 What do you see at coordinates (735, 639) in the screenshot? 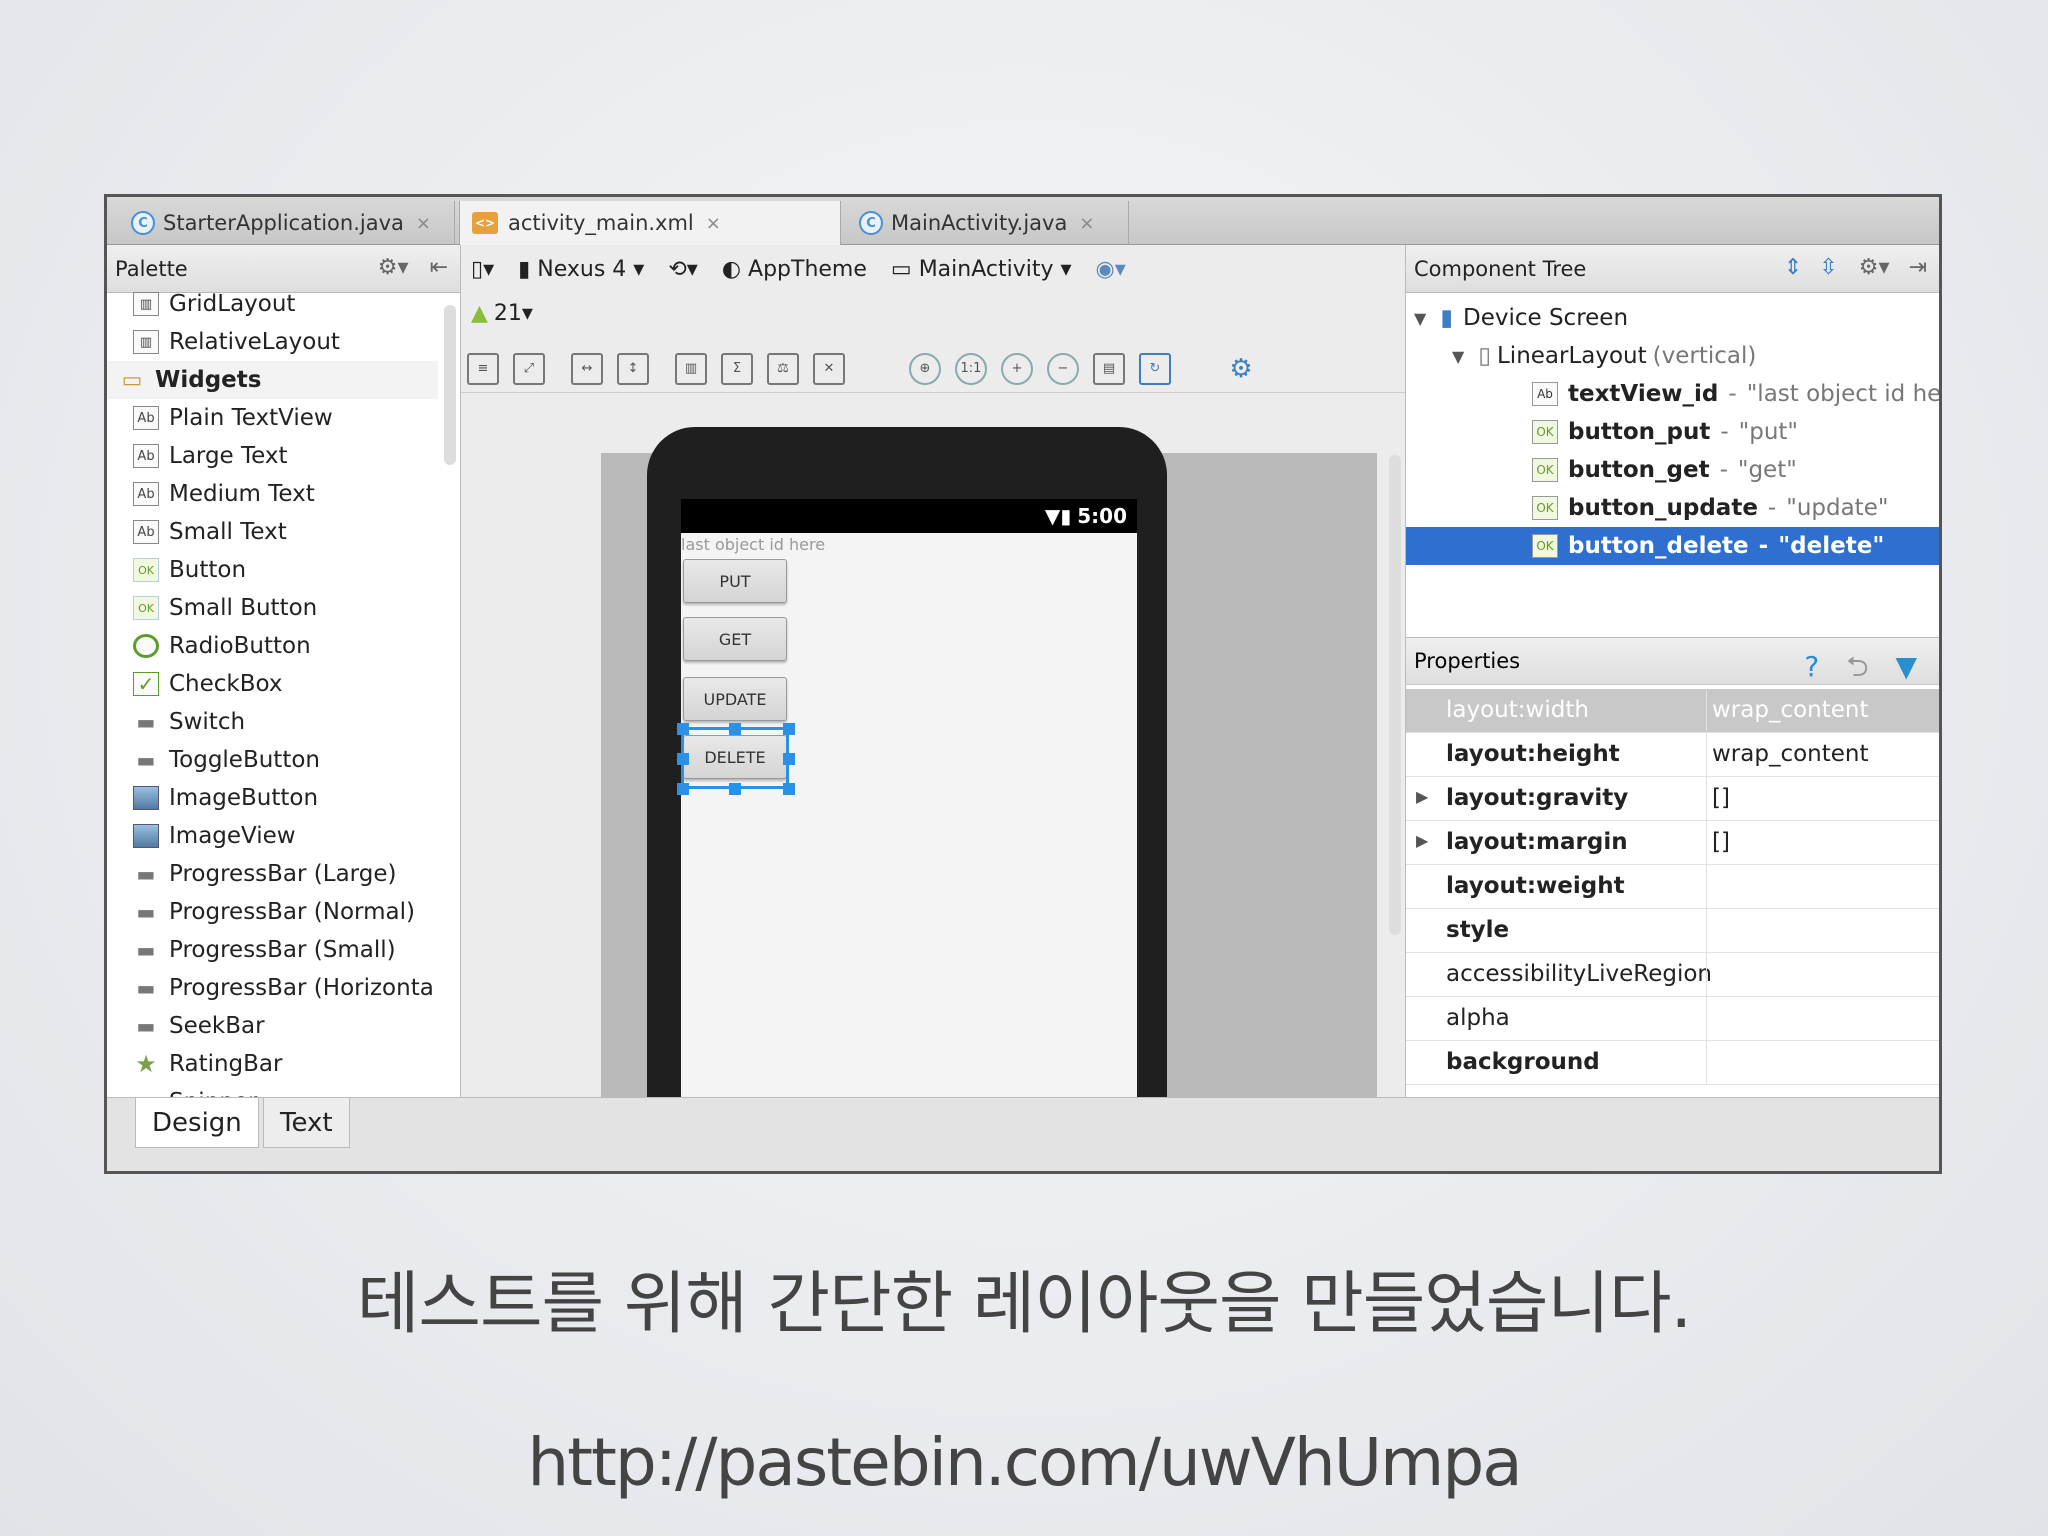
I see `preview-get-button: GET` at bounding box center [735, 639].